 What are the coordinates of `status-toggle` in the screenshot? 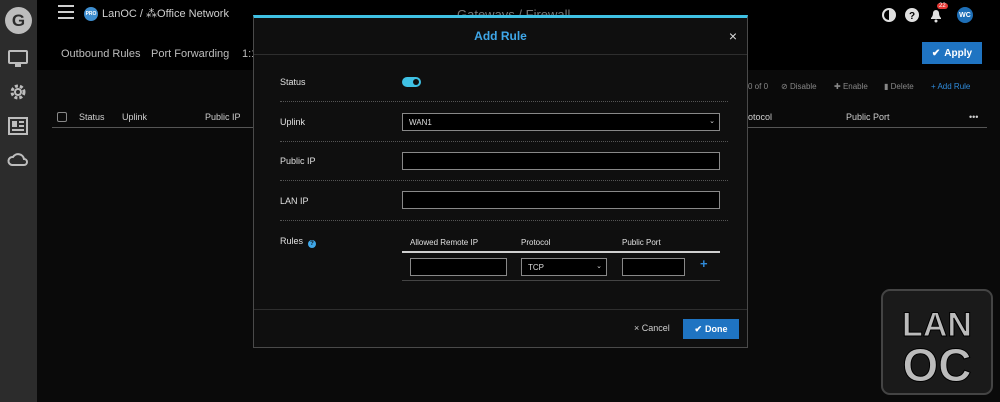 It's located at (411, 82).